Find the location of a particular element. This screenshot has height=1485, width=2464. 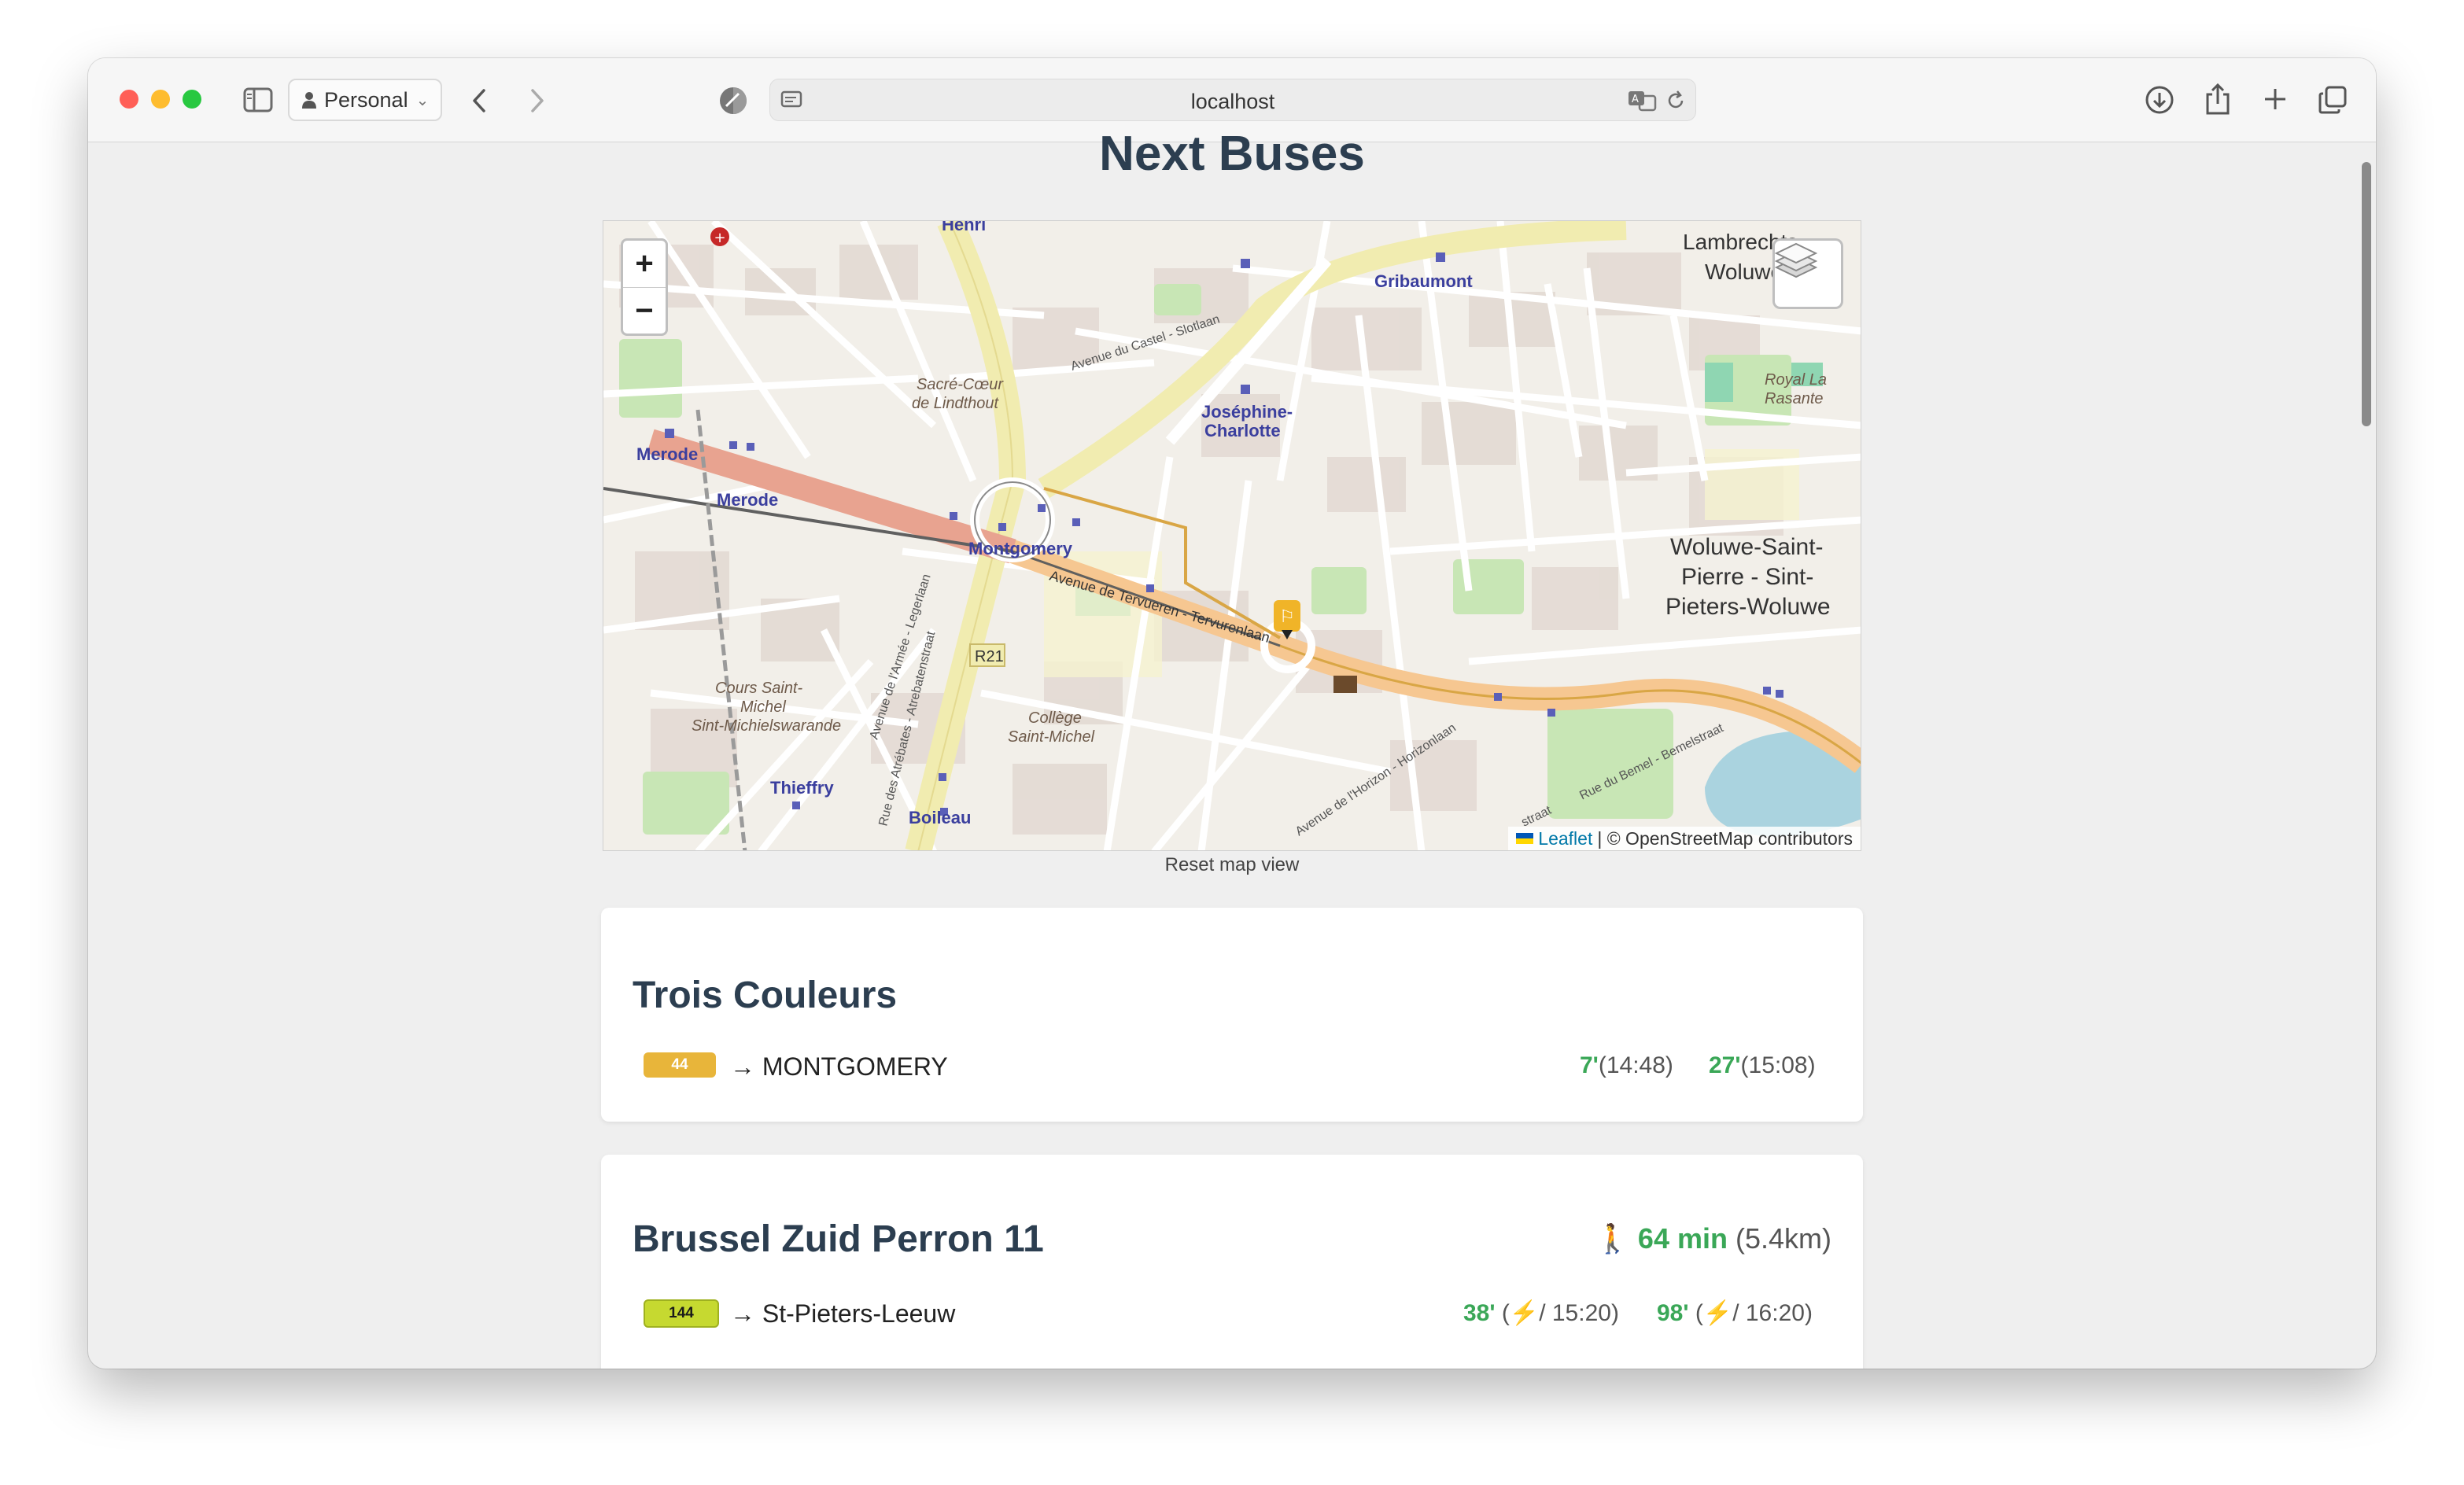

reload-icon is located at coordinates (1676, 100).